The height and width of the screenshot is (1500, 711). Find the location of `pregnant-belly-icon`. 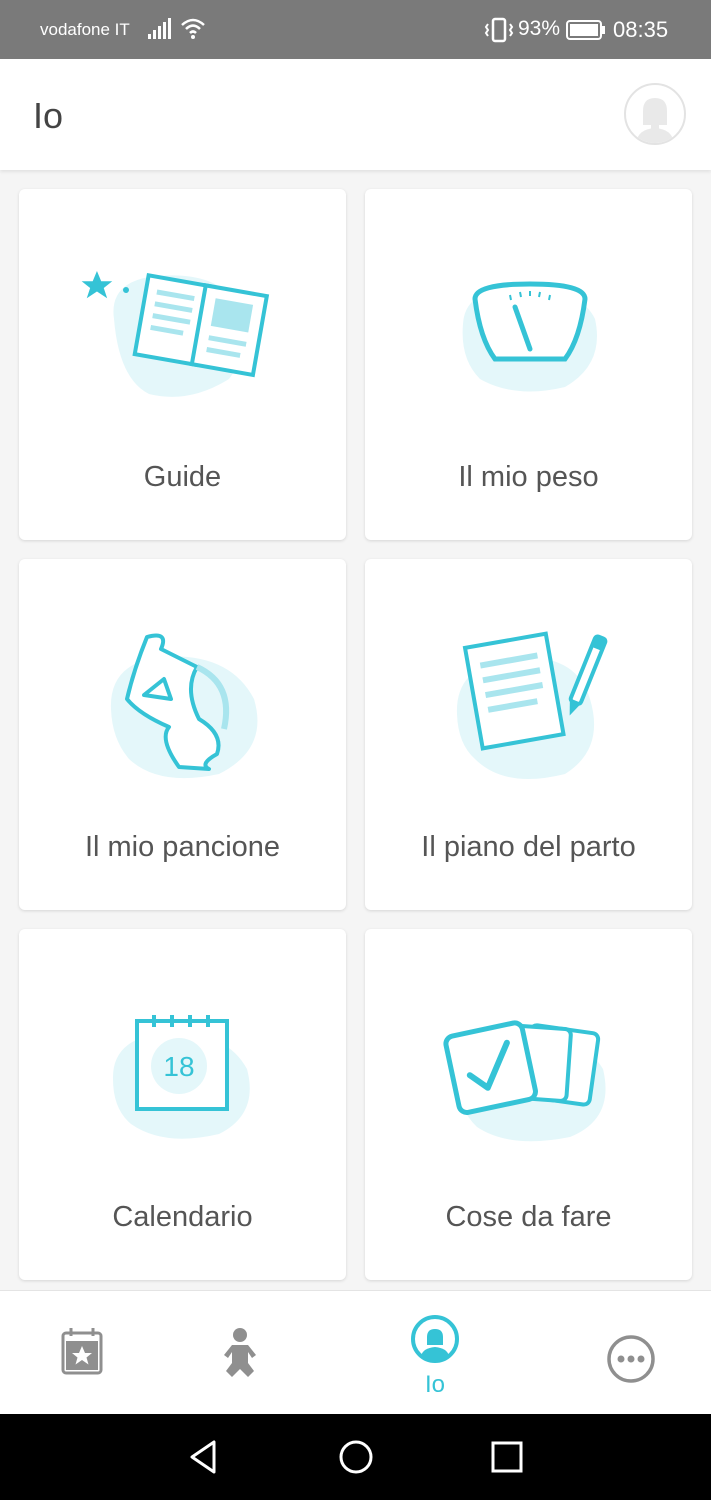

pregnant-belly-icon is located at coordinates (184, 706).